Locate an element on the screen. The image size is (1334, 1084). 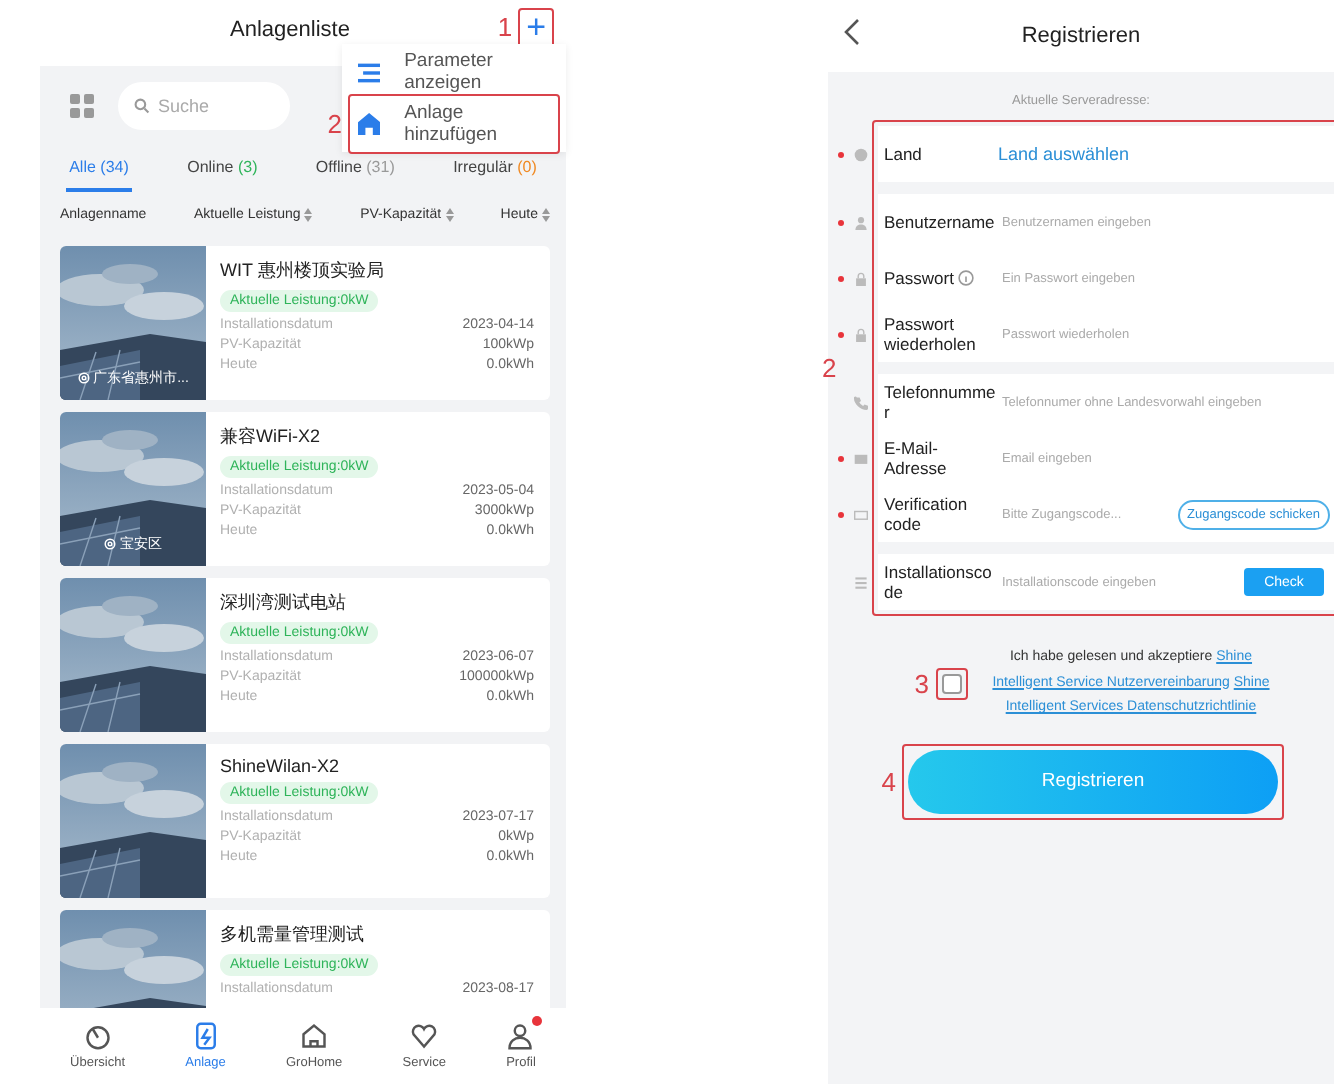
agreement-checkbox is located at coordinates (951, 683).